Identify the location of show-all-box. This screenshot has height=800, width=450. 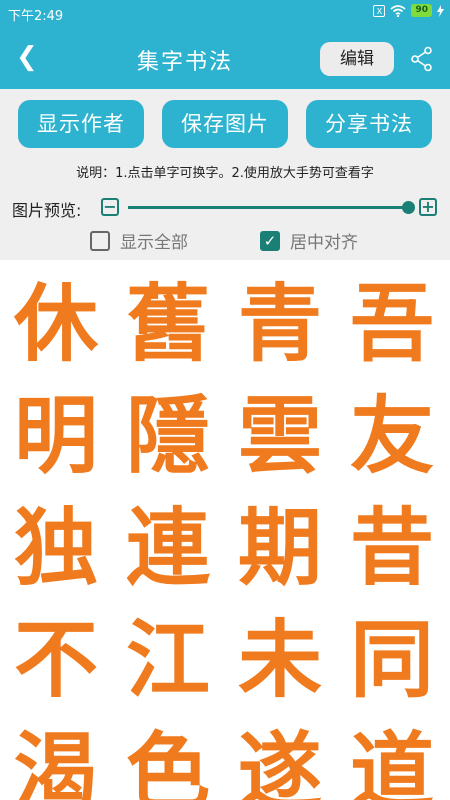
(100, 240).